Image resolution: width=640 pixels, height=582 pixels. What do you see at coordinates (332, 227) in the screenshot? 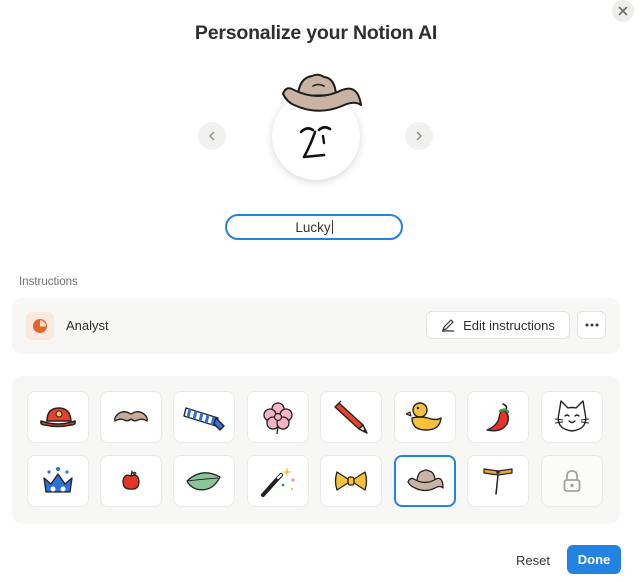
I see `text-caret` at bounding box center [332, 227].